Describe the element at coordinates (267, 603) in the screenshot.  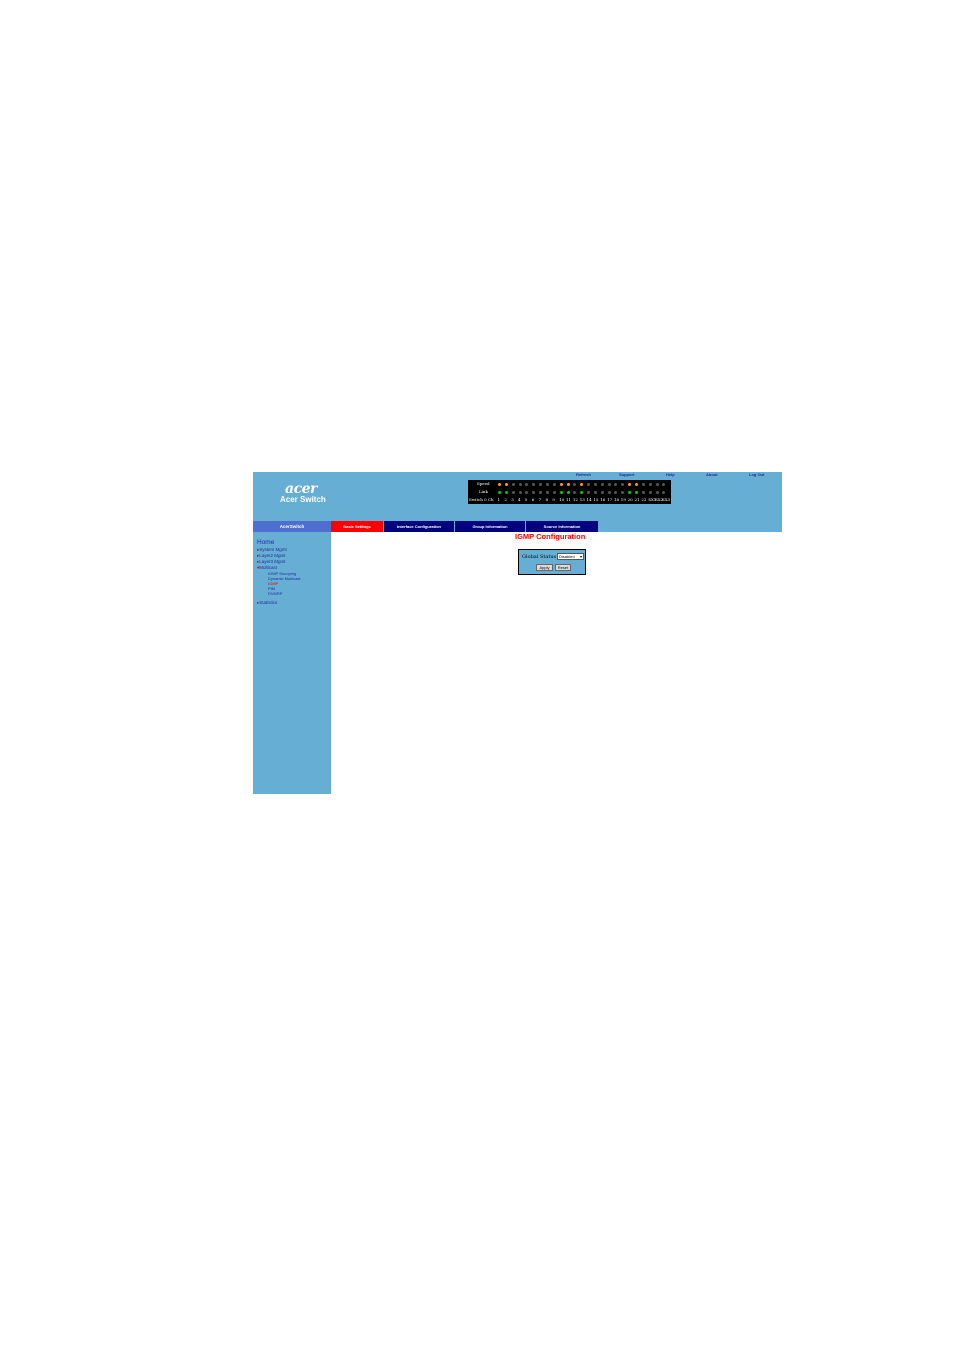
I see `sidebar-item-statistics: ▸Statistics` at that location.